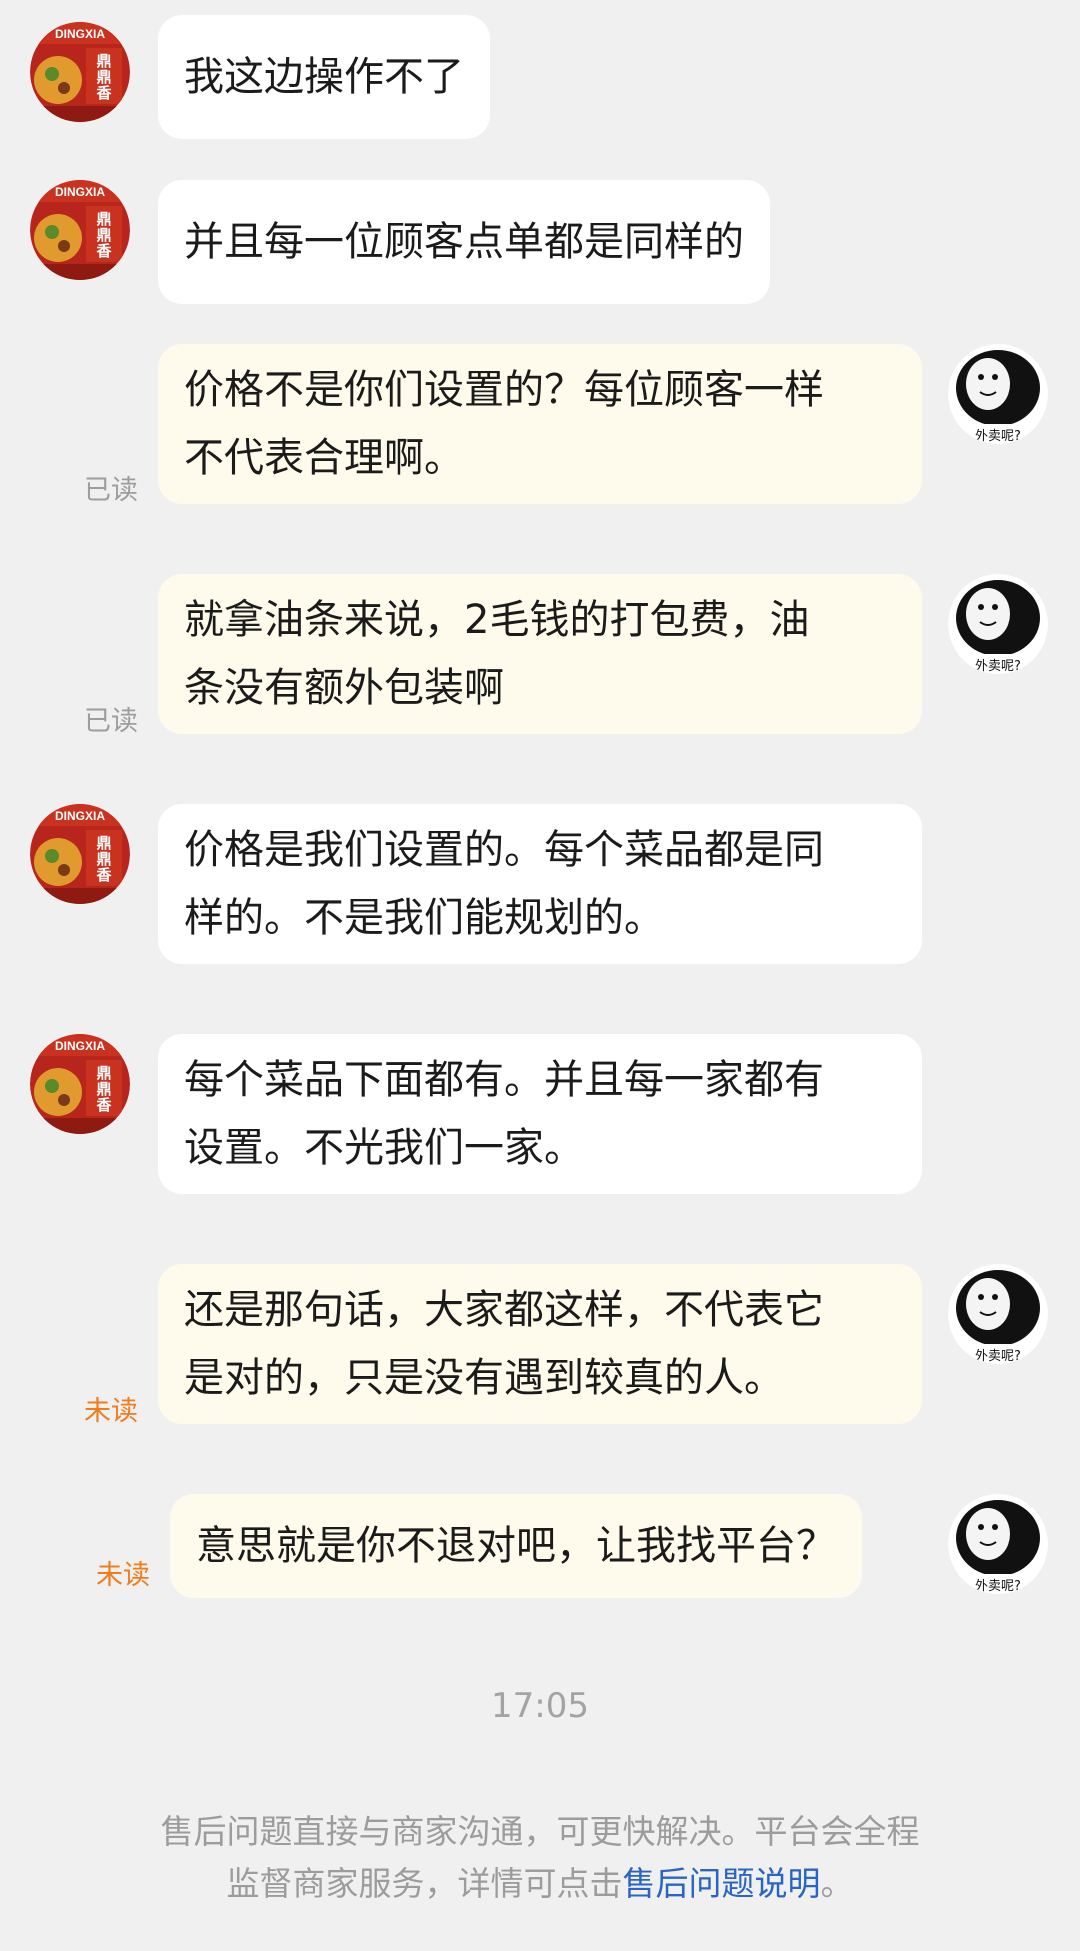 This screenshot has height=1951, width=1080. What do you see at coordinates (540, 1344) in the screenshot?
I see `message-bubble: 还是那句话，大家都这样，不代表它 是对的，只是没有遇到较真的人。` at bounding box center [540, 1344].